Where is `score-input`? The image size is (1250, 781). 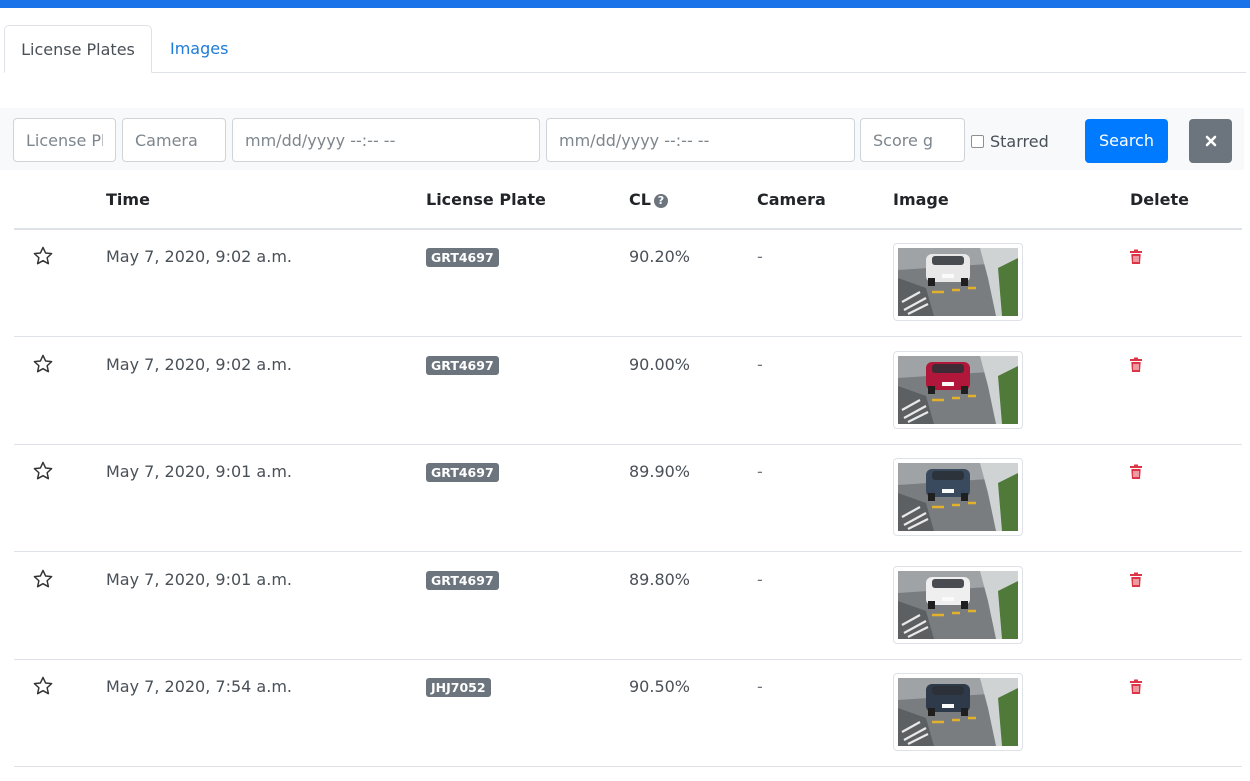 score-input is located at coordinates (912, 140).